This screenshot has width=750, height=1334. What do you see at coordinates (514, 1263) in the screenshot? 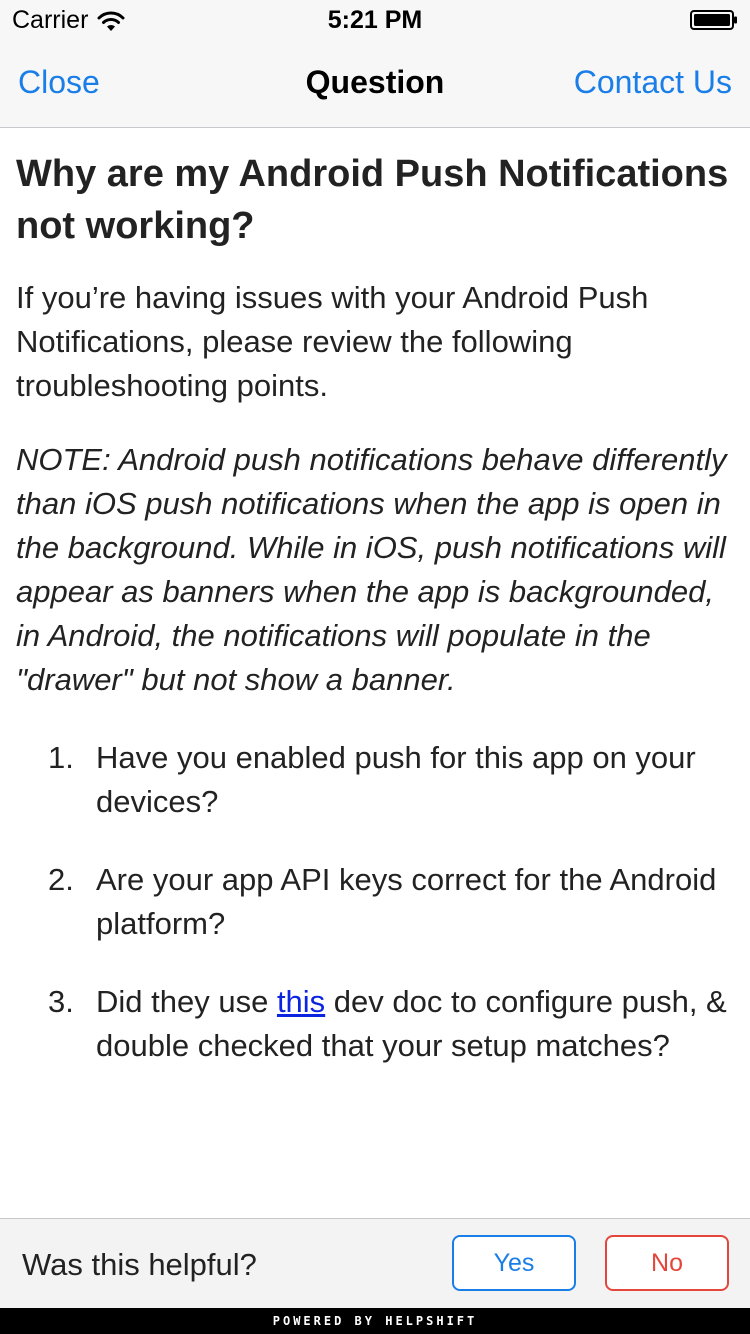
I see `yes-button: Yes` at bounding box center [514, 1263].